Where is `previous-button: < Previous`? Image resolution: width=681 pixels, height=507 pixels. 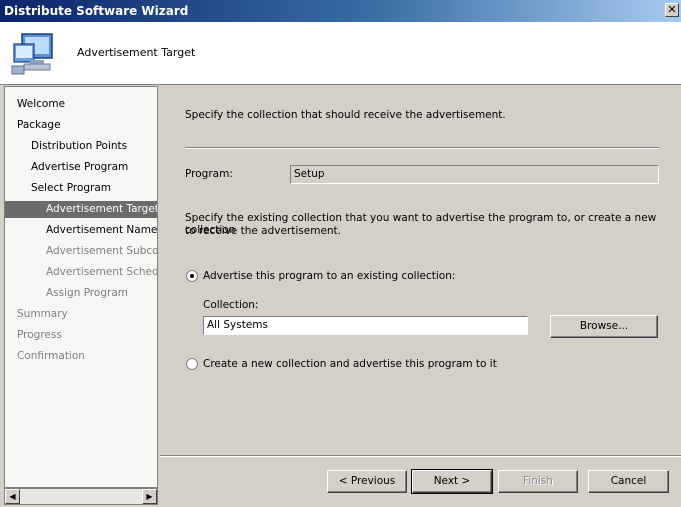 previous-button: < Previous is located at coordinates (367, 481).